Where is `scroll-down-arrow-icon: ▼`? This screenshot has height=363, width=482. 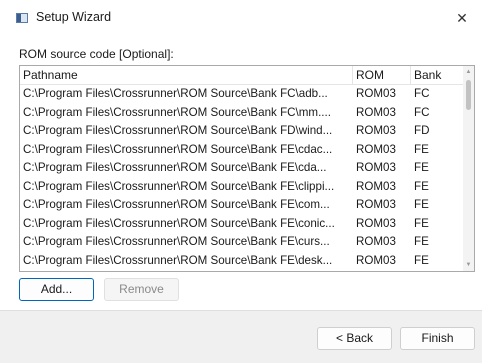
scroll-down-arrow-icon: ▼ is located at coordinates (468, 265).